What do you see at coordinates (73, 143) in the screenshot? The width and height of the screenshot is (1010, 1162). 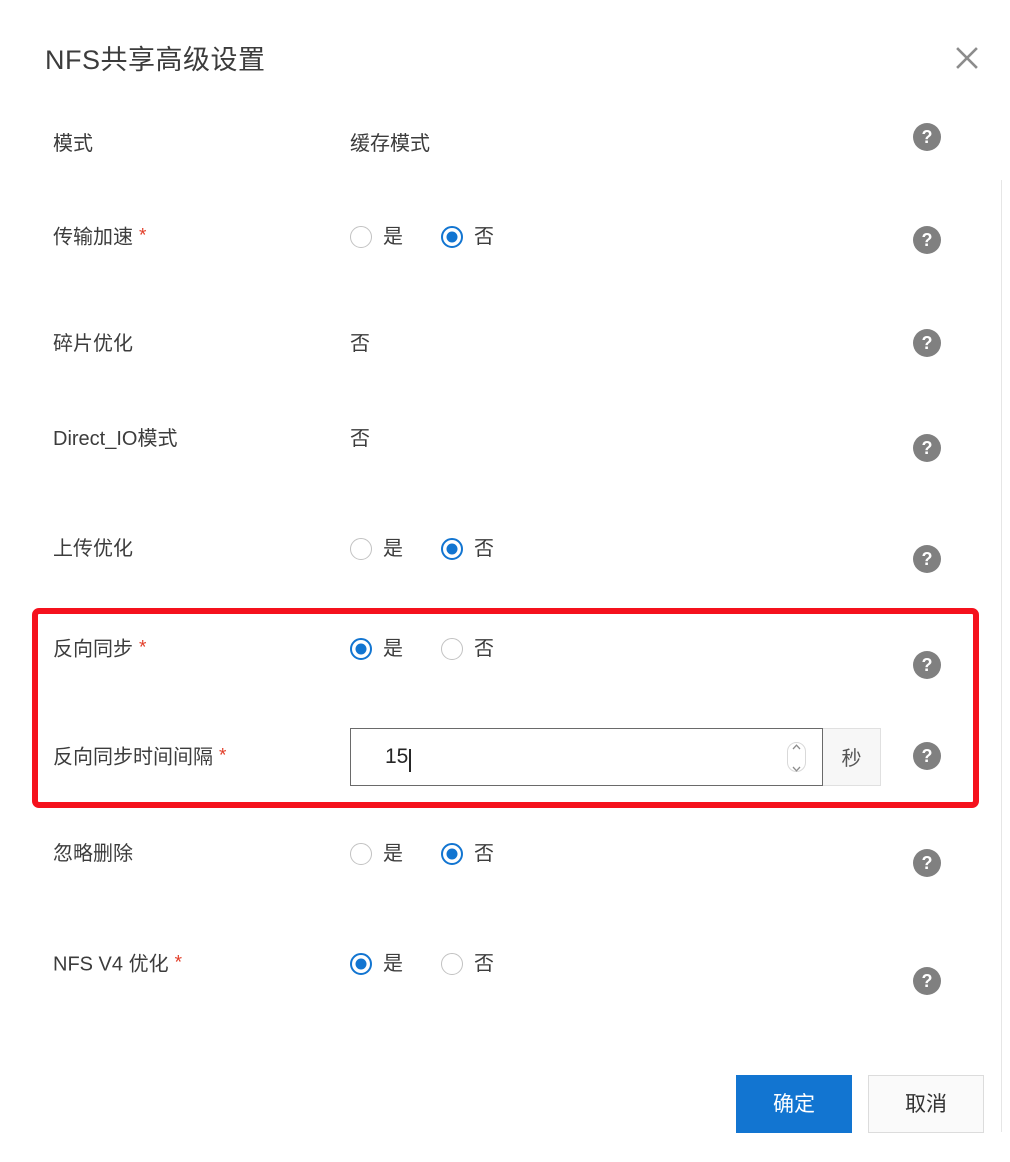 I see `row-label: 模式` at bounding box center [73, 143].